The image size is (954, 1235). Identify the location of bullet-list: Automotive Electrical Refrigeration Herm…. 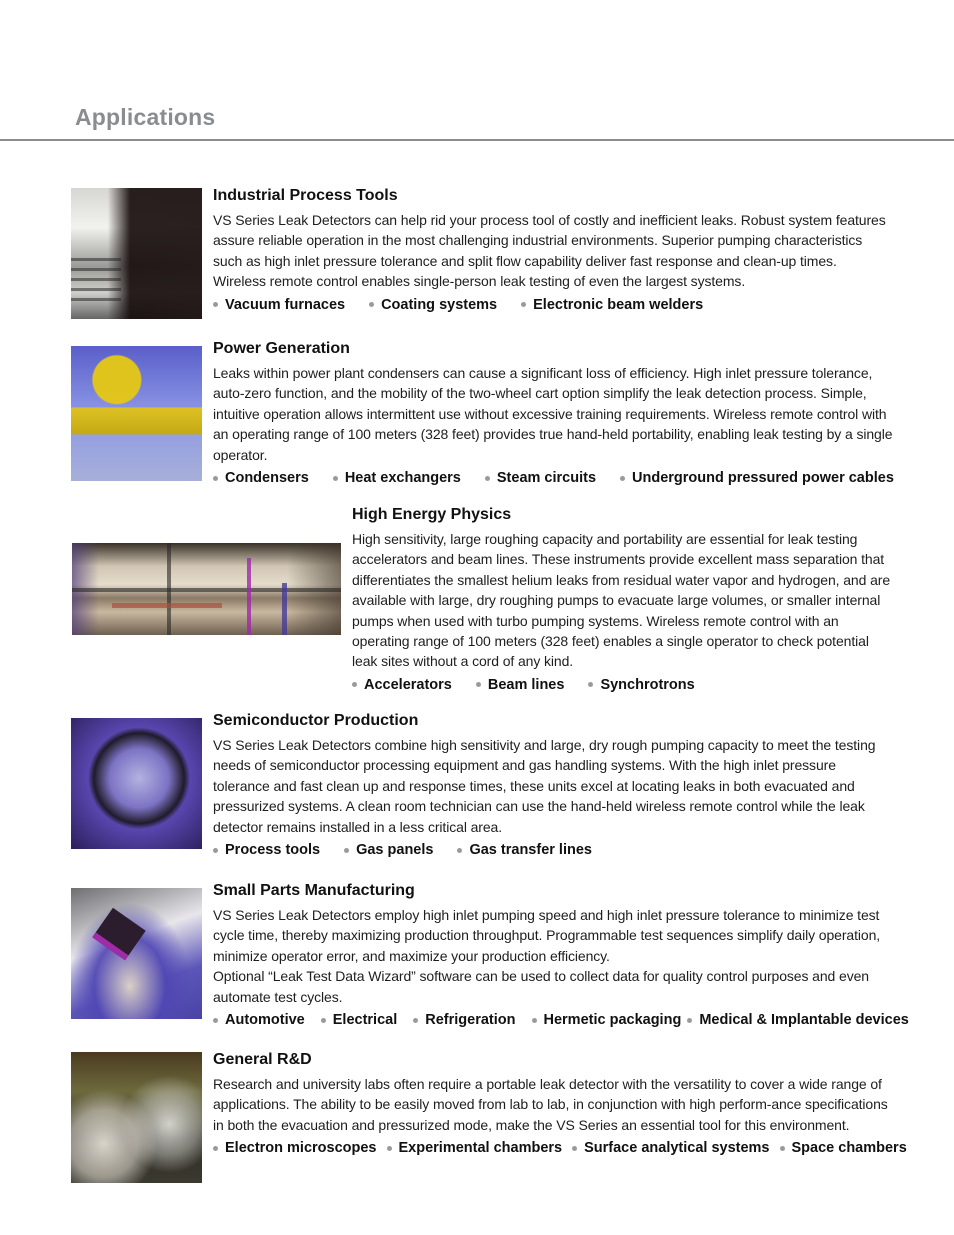
(561, 1020).